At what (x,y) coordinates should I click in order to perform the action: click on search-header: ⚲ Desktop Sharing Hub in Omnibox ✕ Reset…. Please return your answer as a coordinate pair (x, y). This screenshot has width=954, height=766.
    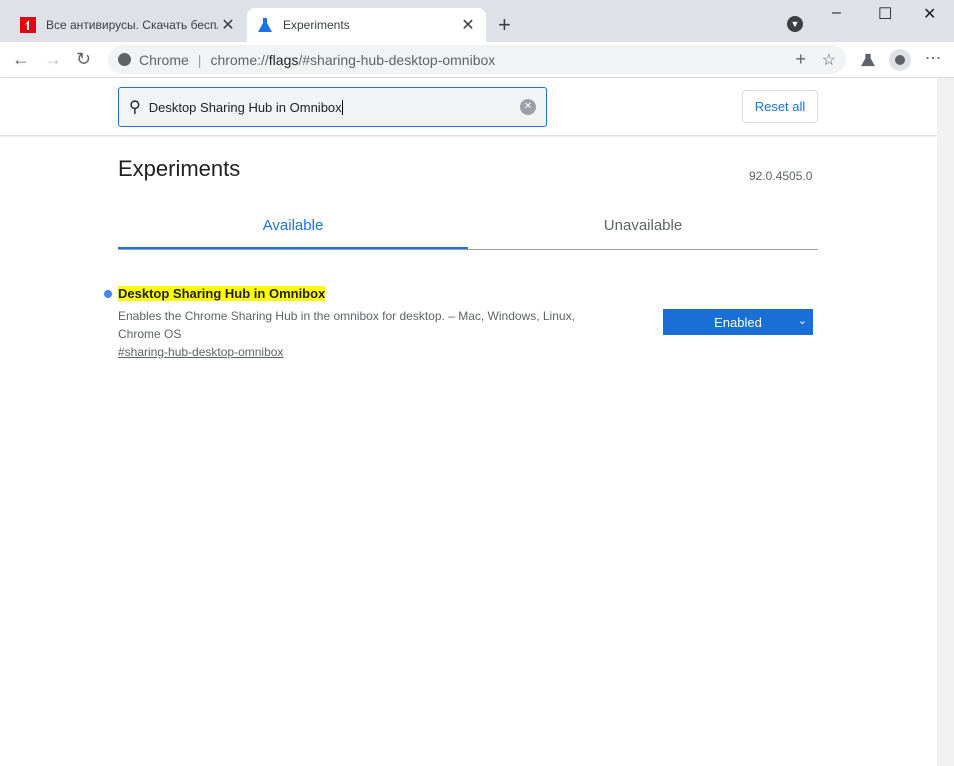
    Looking at the image, I should click on (468, 107).